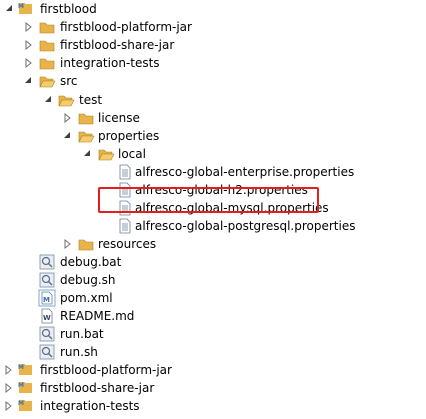 Image resolution: width=426 pixels, height=419 pixels. I want to click on tree-row-test: test, so click(213, 100).